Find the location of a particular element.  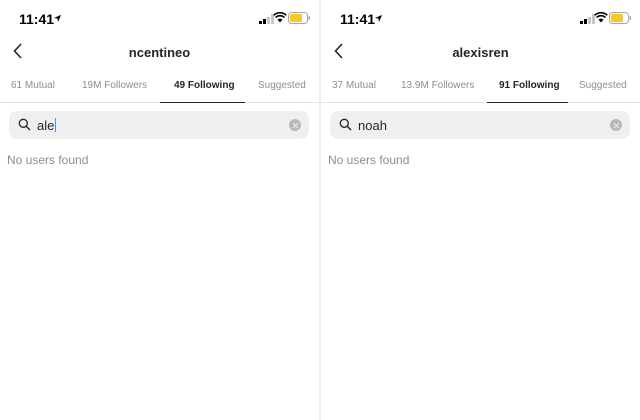

search-input: ale is located at coordinates (47, 125).